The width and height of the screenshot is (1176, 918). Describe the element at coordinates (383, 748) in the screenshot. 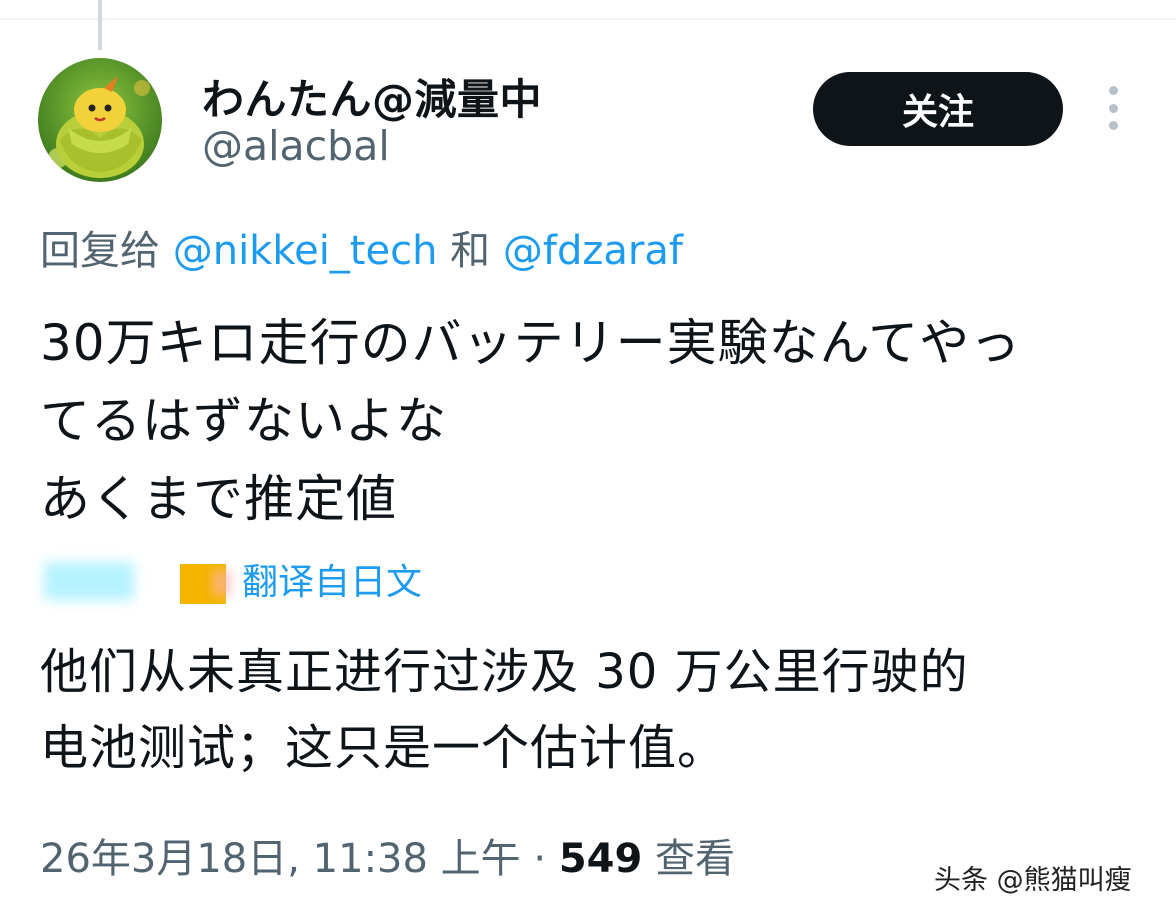

I see `translated-text-line: 电池测试；这只是一个估计值。` at that location.